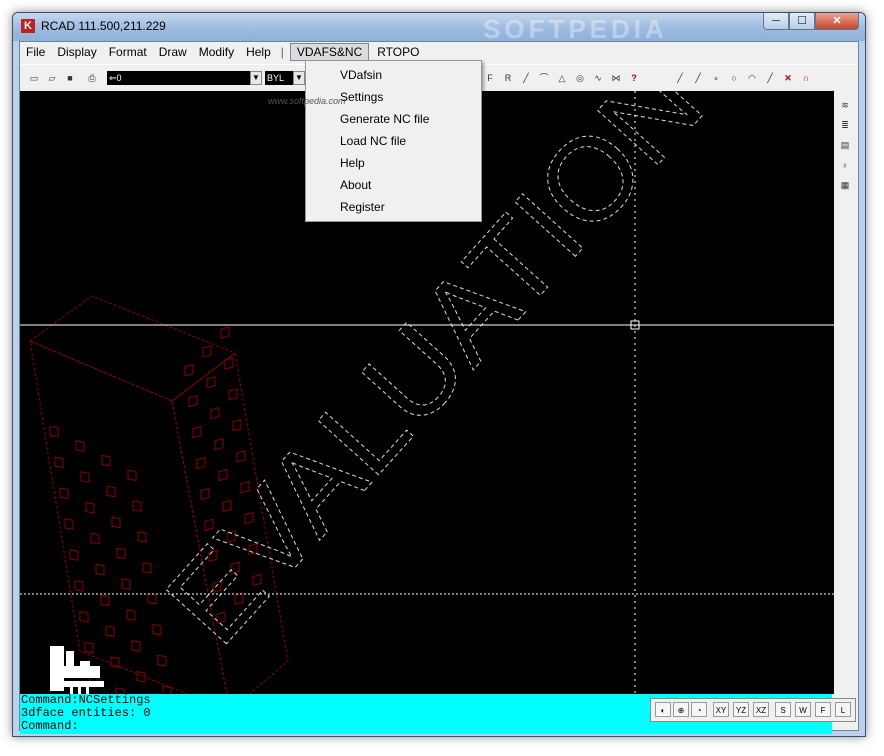 Image resolution: width=884 pixels, height=756 pixels. I want to click on menu-file: File, so click(35, 52).